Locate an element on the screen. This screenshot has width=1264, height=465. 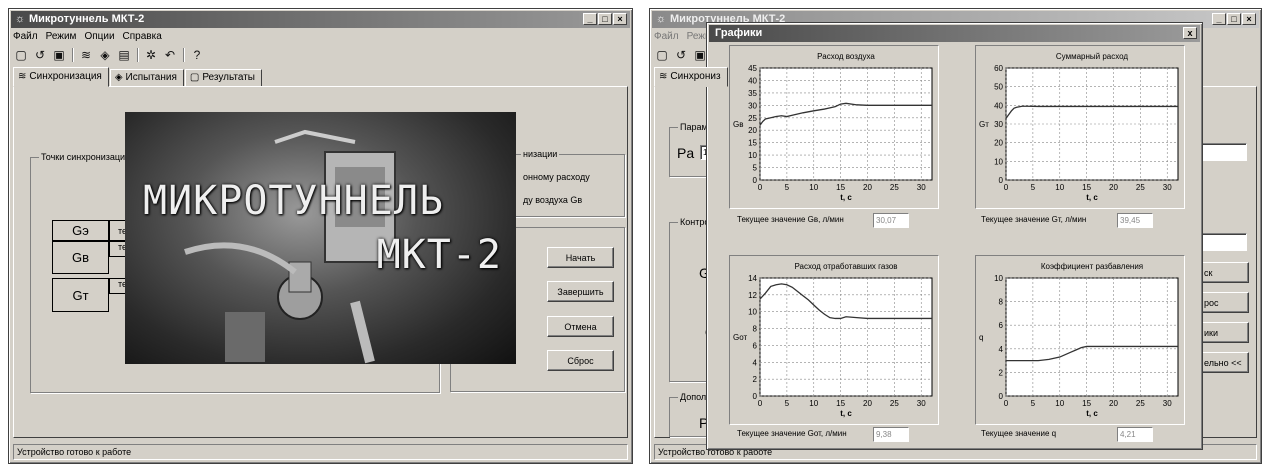
tab-strip: ≋ Синхрониз is located at coordinates (691, 77).